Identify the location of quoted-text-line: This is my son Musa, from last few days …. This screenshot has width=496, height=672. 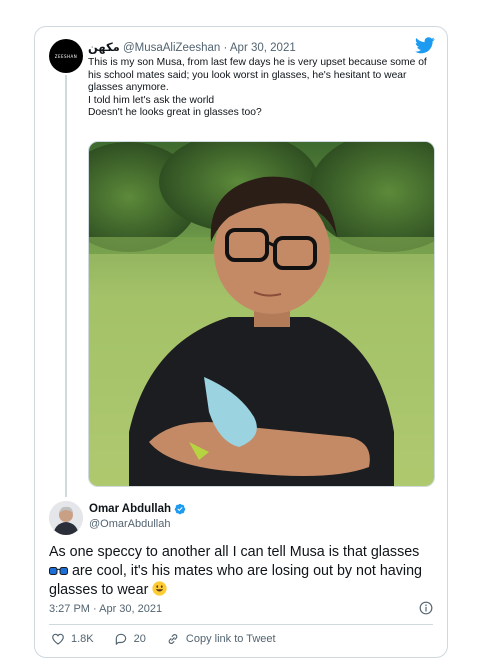
(257, 75).